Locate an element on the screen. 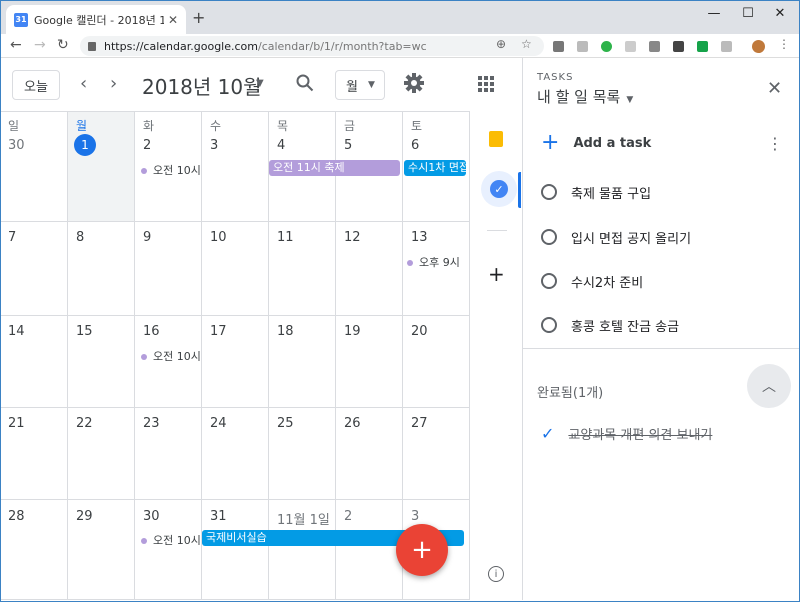  gear-icon is located at coordinates (414, 85).